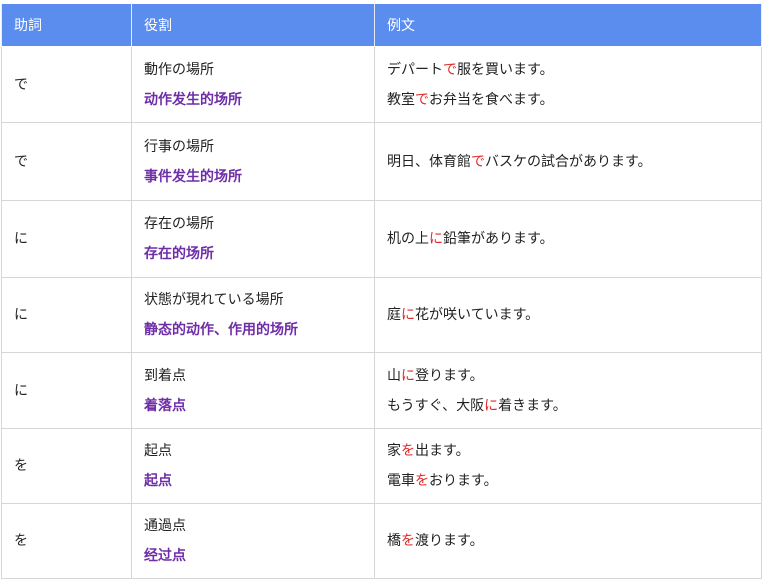  Describe the element at coordinates (179, 69) in the screenshot. I see `role-japanese: 動作の場所` at that location.